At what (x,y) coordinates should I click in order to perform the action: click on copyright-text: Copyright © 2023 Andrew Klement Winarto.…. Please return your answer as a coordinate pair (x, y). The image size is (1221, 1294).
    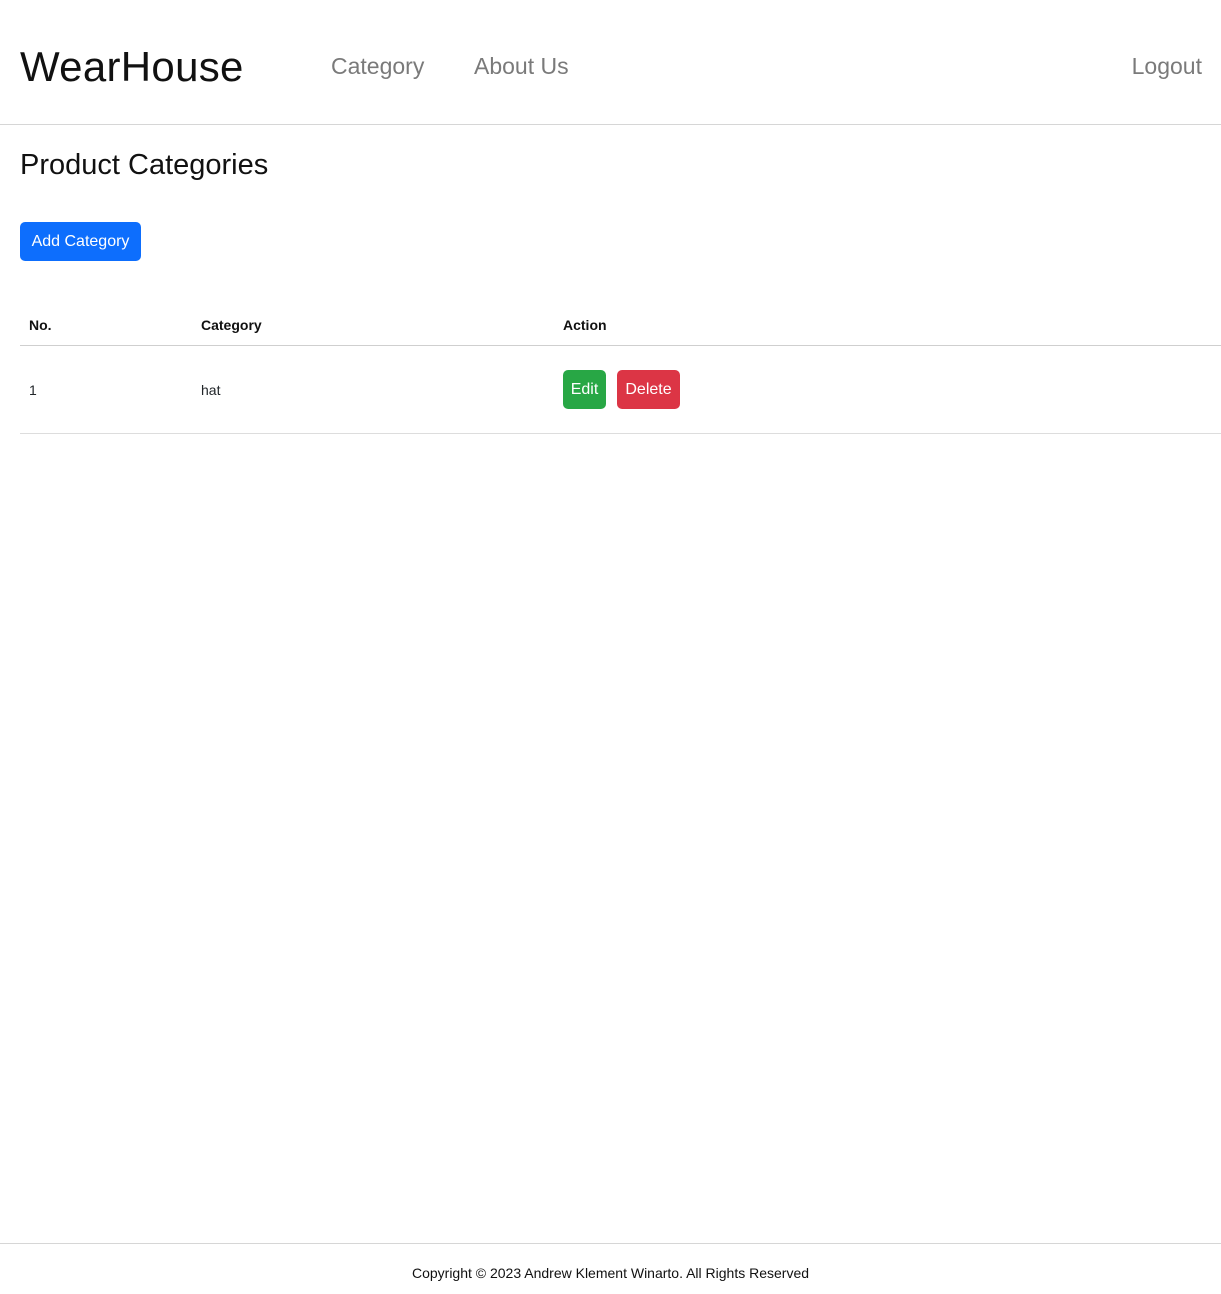
    Looking at the image, I should click on (610, 1273).